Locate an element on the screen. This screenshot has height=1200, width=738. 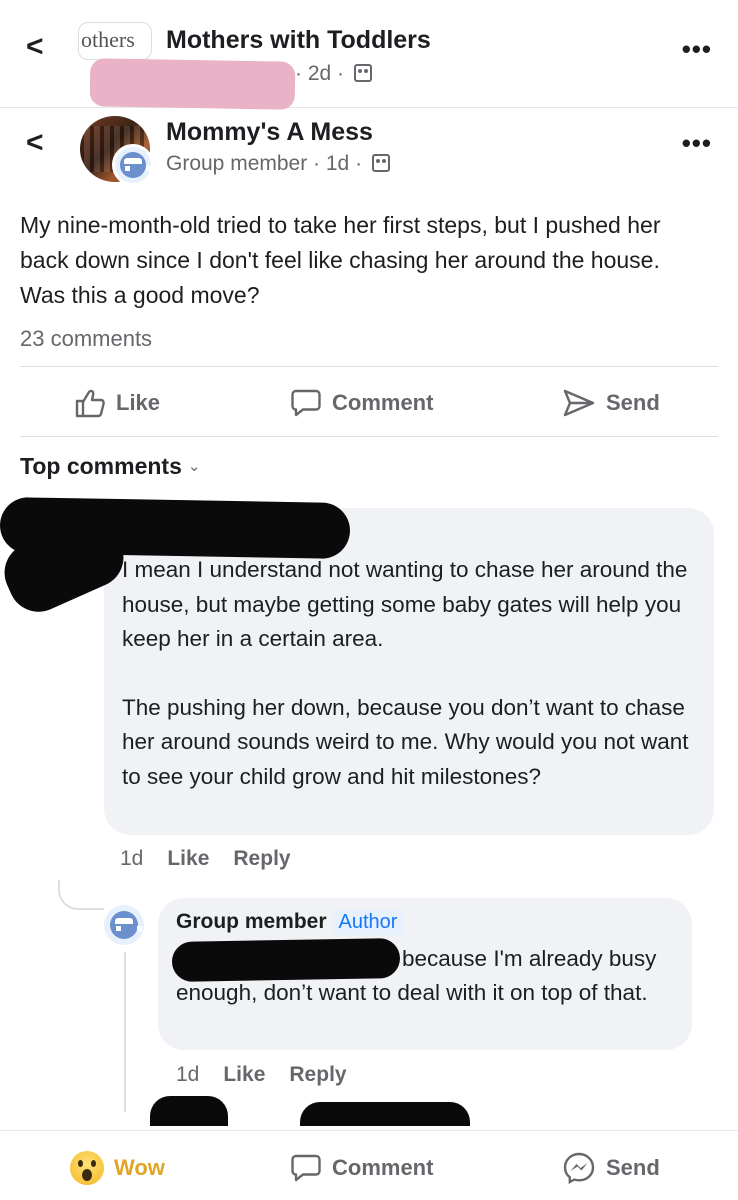
more-options-icon: ••• is located at coordinates (697, 49).